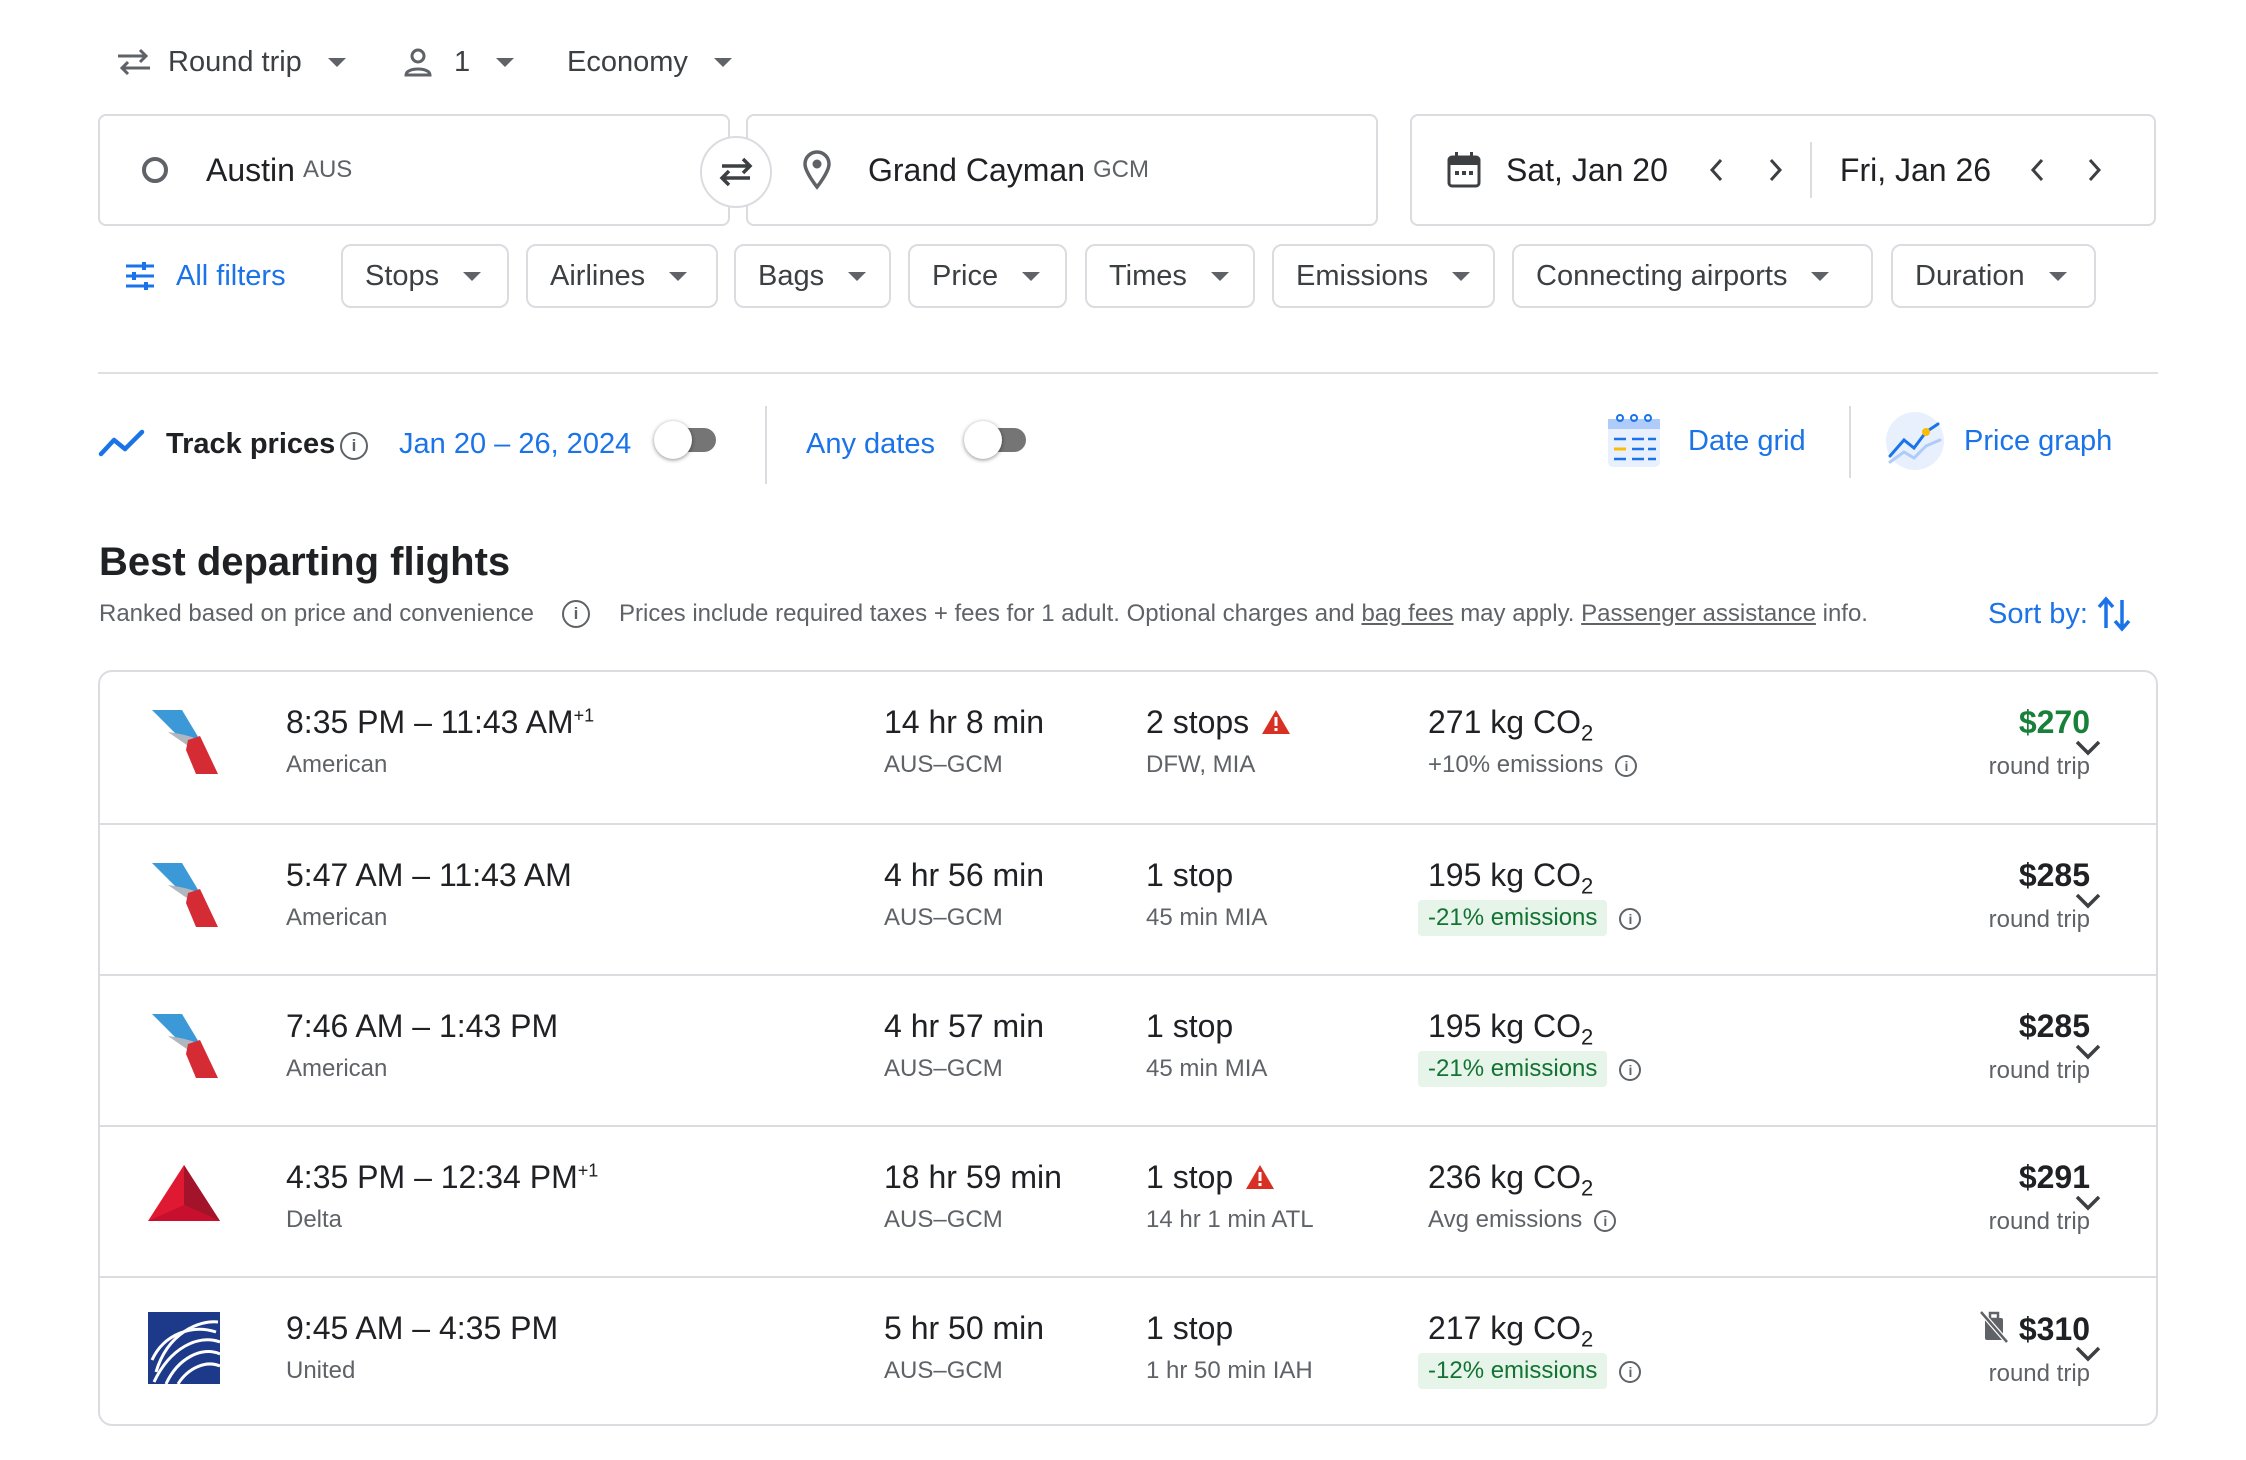 This screenshot has width=2246, height=1460. What do you see at coordinates (205, 276) in the screenshot?
I see `all-filters-button: All filters` at bounding box center [205, 276].